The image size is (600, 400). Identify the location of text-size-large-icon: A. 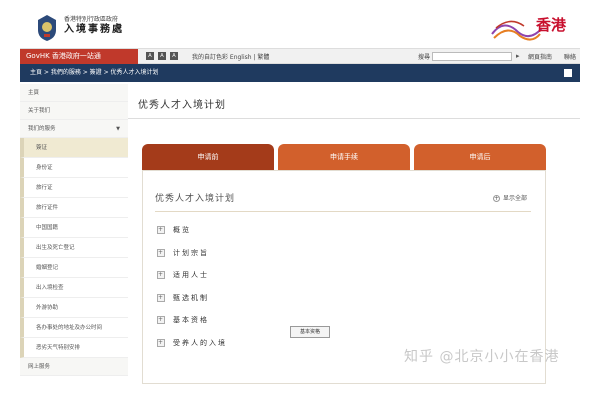
(174, 56).